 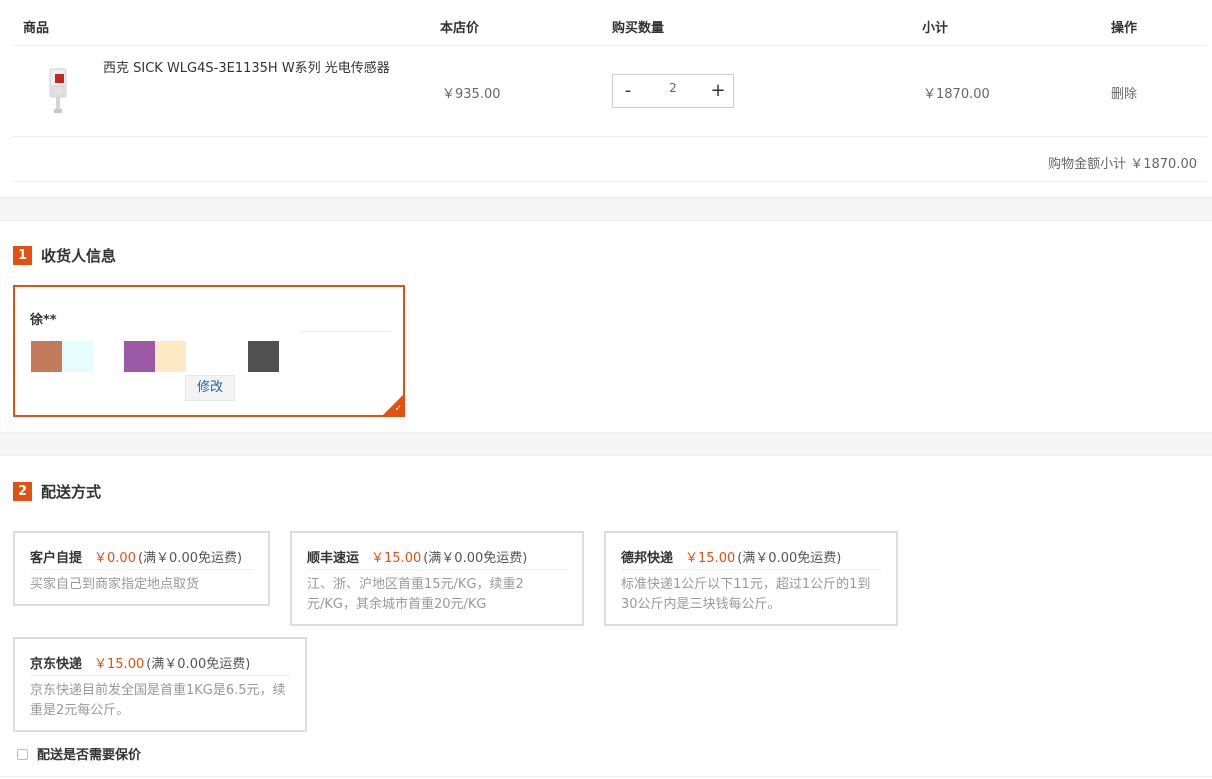 What do you see at coordinates (638, 28) in the screenshot?
I see `header-quantity: 购买数量` at bounding box center [638, 28].